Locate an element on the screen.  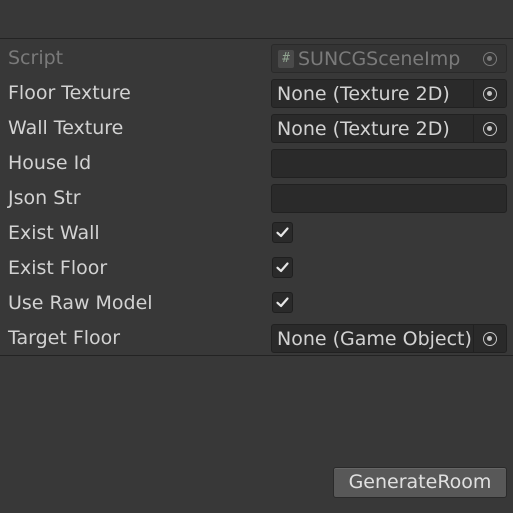
row-use-raw-model: Use Raw Model is located at coordinates (256, 303).